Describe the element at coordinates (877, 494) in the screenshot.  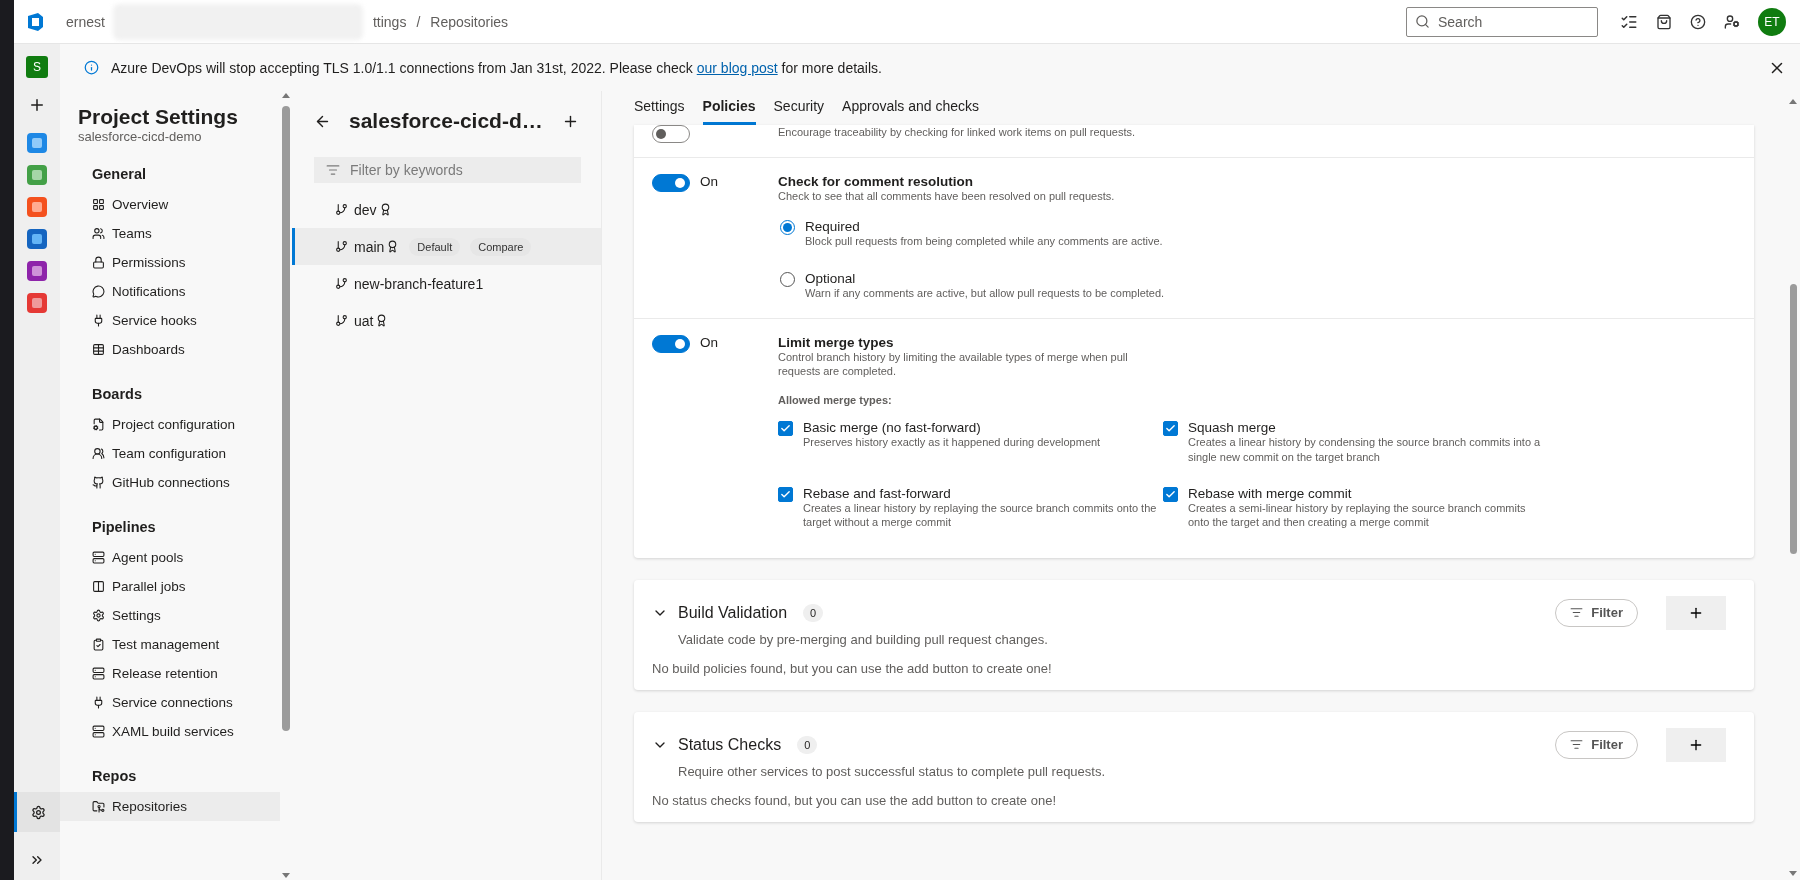
I see `option-label: Rebase and fast-forward` at that location.